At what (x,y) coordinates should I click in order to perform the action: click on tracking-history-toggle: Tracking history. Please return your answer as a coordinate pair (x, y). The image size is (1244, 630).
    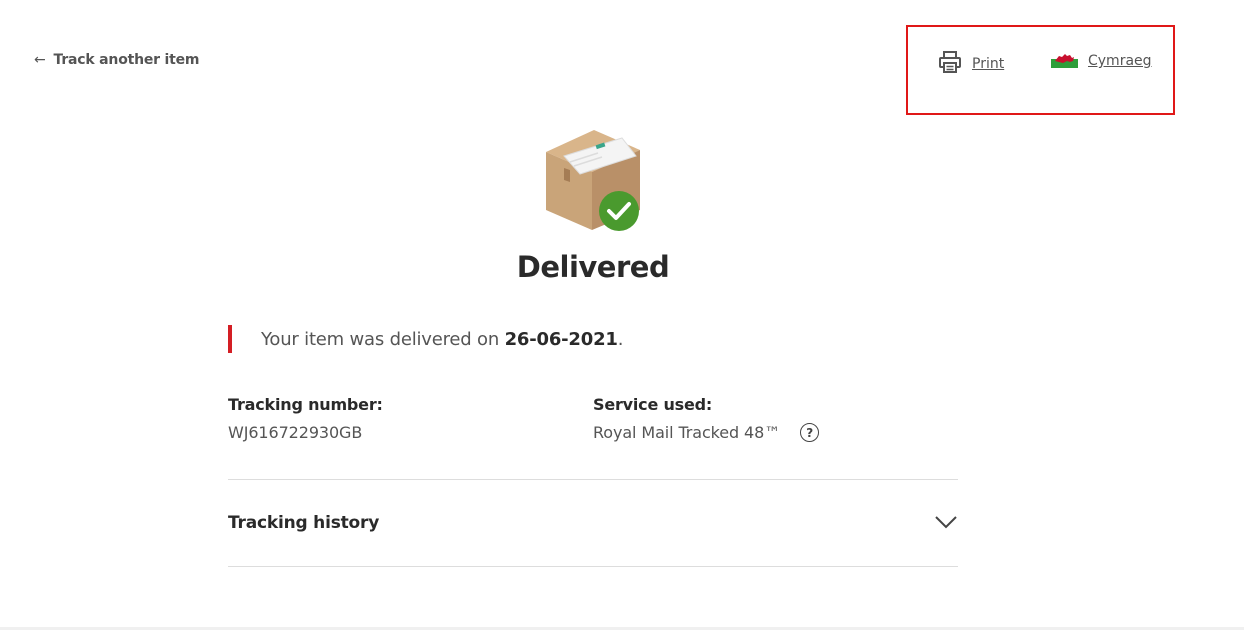
    Looking at the image, I should click on (593, 523).